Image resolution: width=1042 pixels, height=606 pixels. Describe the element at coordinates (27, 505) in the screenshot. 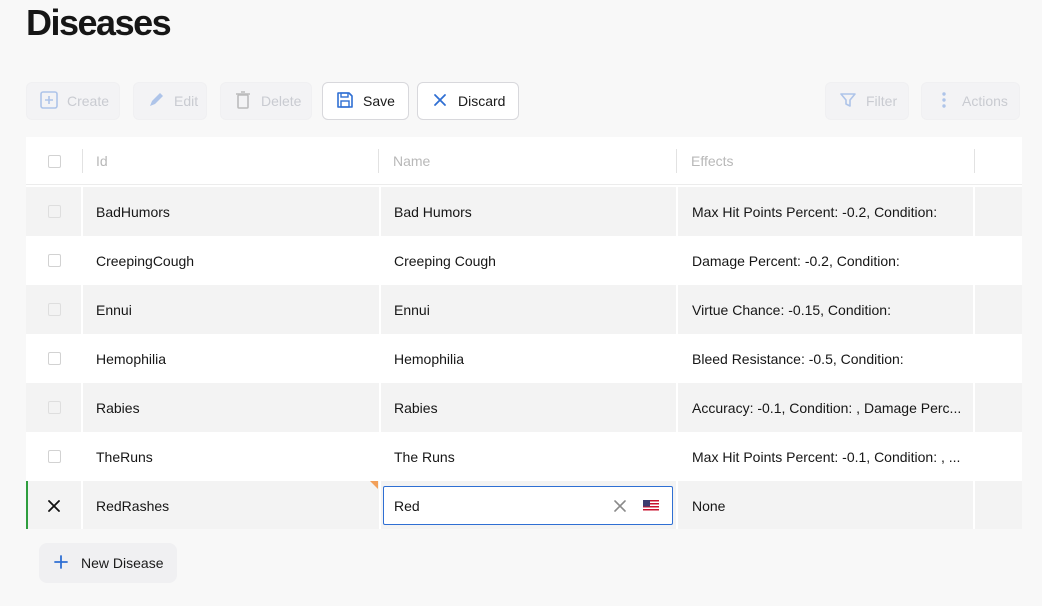

I see `edit-row-marker` at that location.